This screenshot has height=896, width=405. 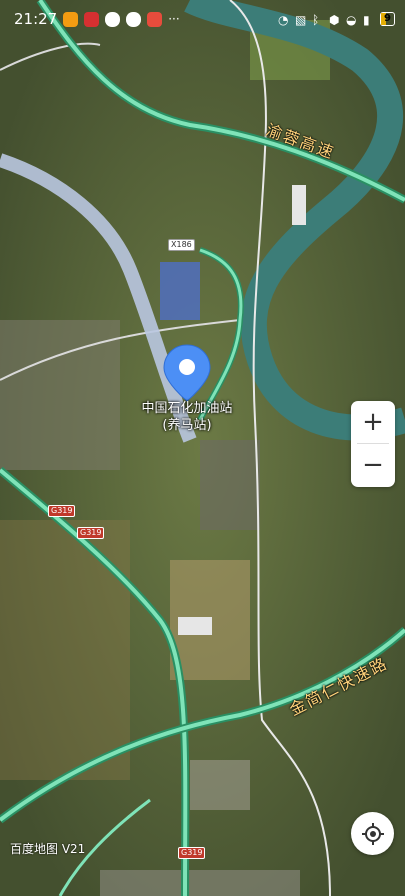 I want to click on app-icon-red, so click(x=92, y=19).